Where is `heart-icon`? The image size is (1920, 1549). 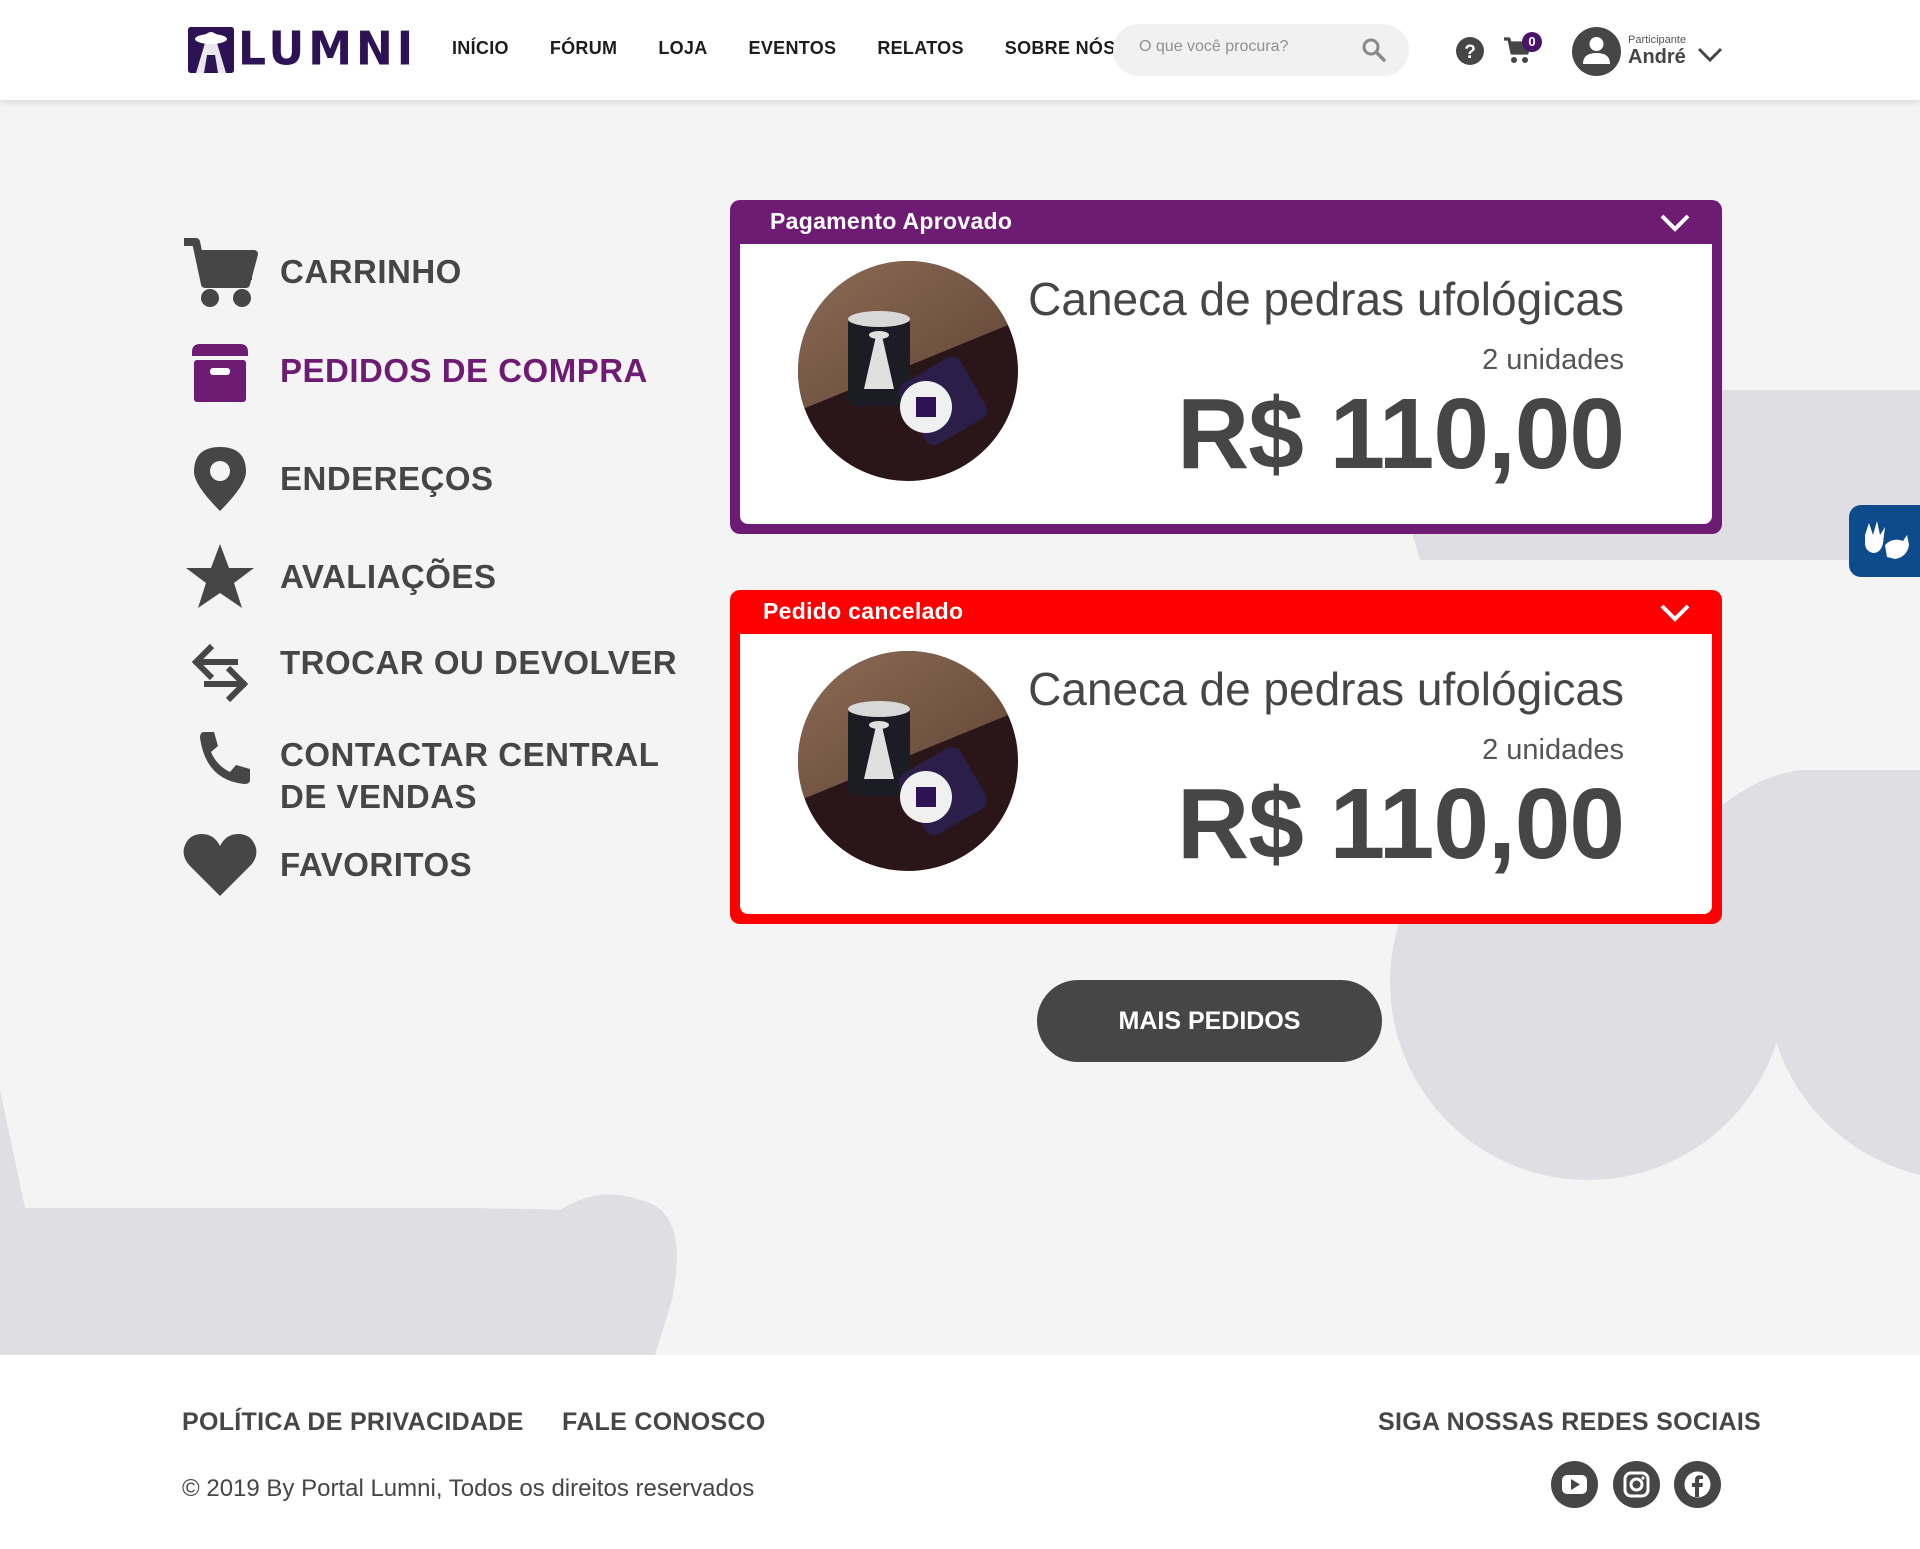
heart-icon is located at coordinates (220, 865).